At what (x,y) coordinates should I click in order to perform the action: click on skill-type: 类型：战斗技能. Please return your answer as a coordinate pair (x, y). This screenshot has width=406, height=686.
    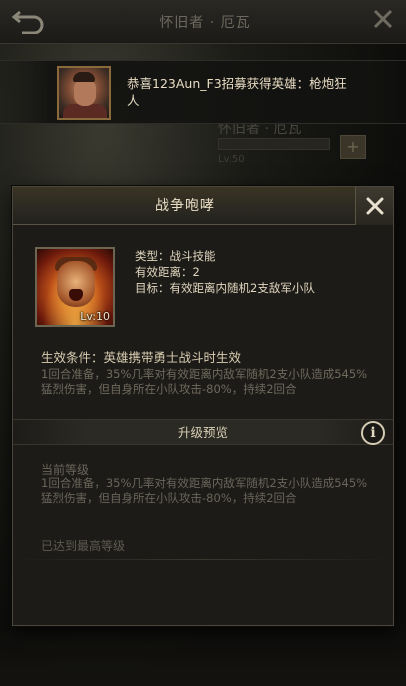
    Looking at the image, I should click on (175, 256).